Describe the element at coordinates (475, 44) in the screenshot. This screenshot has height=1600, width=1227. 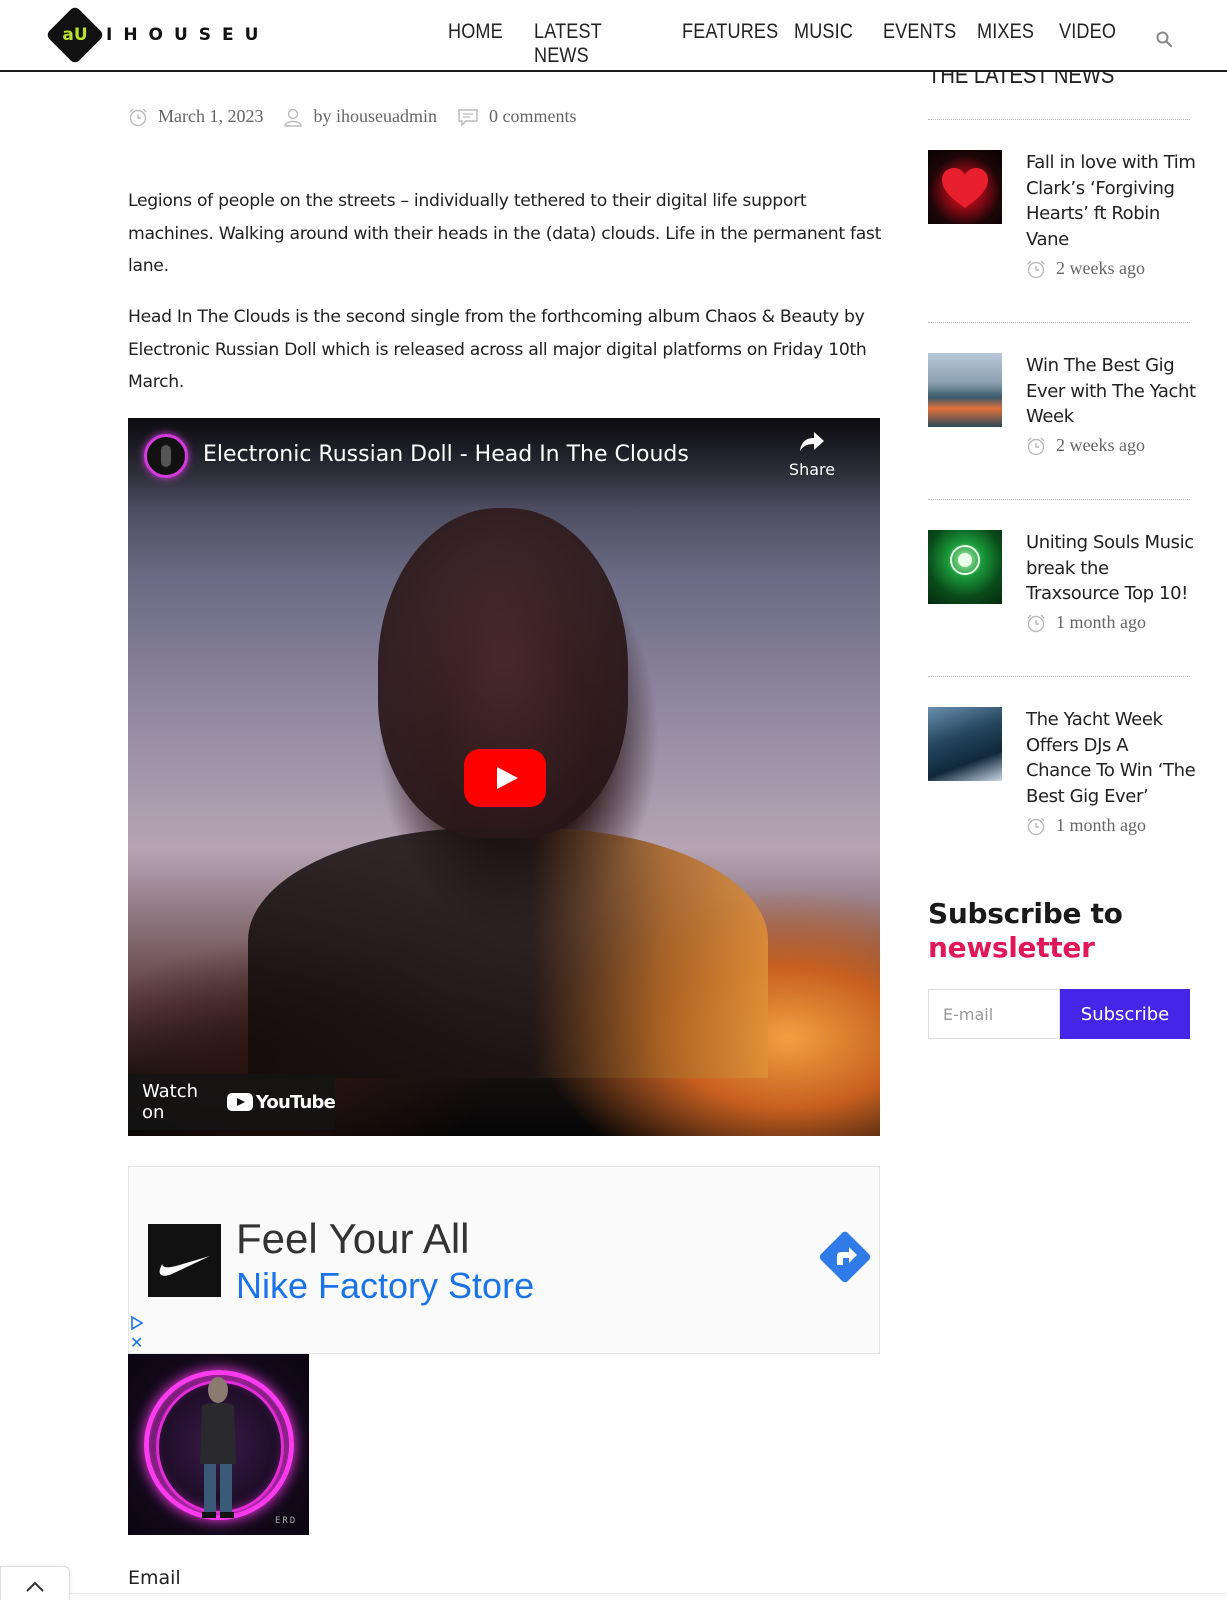
I see `nav-home: HOME` at that location.